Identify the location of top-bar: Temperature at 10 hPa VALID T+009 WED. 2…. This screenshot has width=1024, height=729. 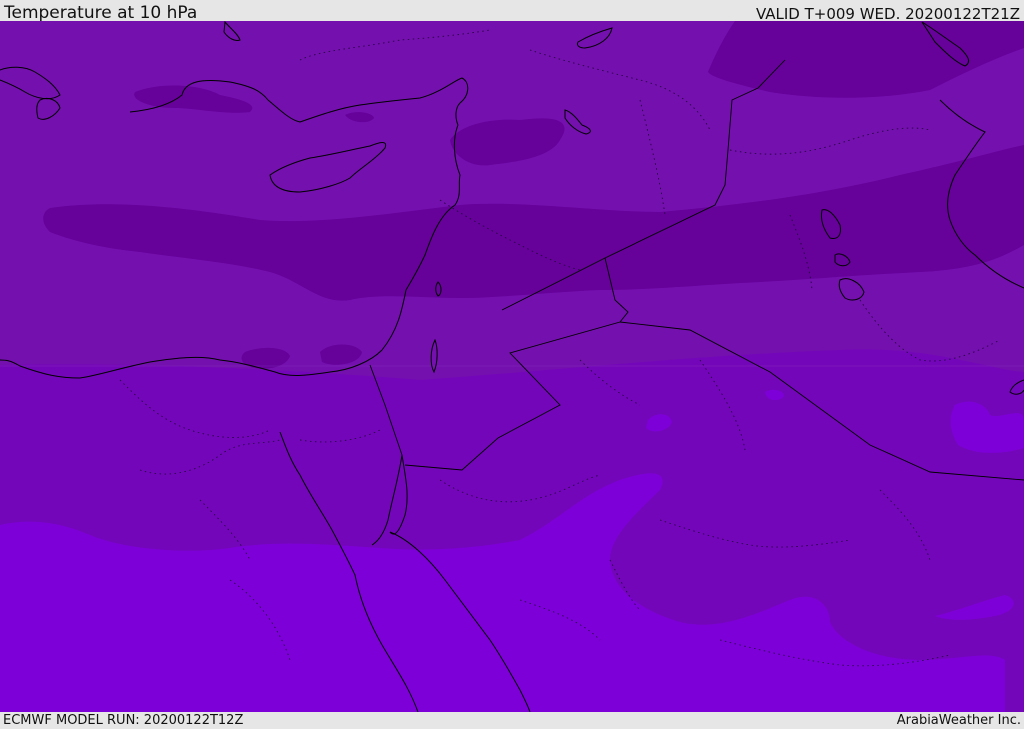
(512, 11).